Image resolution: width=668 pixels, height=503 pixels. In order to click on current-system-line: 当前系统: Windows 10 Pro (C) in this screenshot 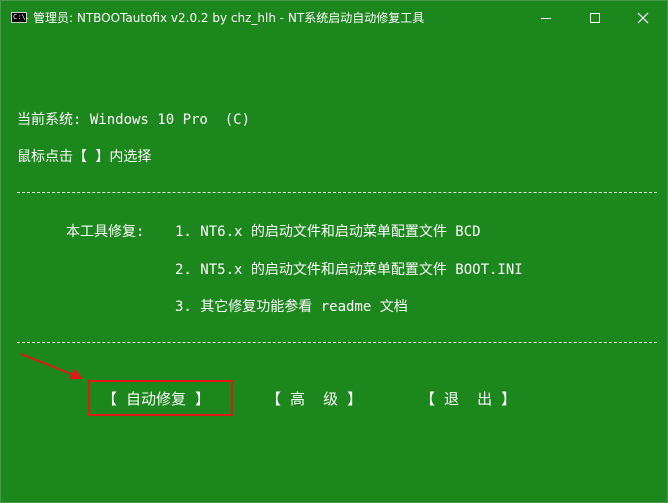, I will do `click(134, 120)`.